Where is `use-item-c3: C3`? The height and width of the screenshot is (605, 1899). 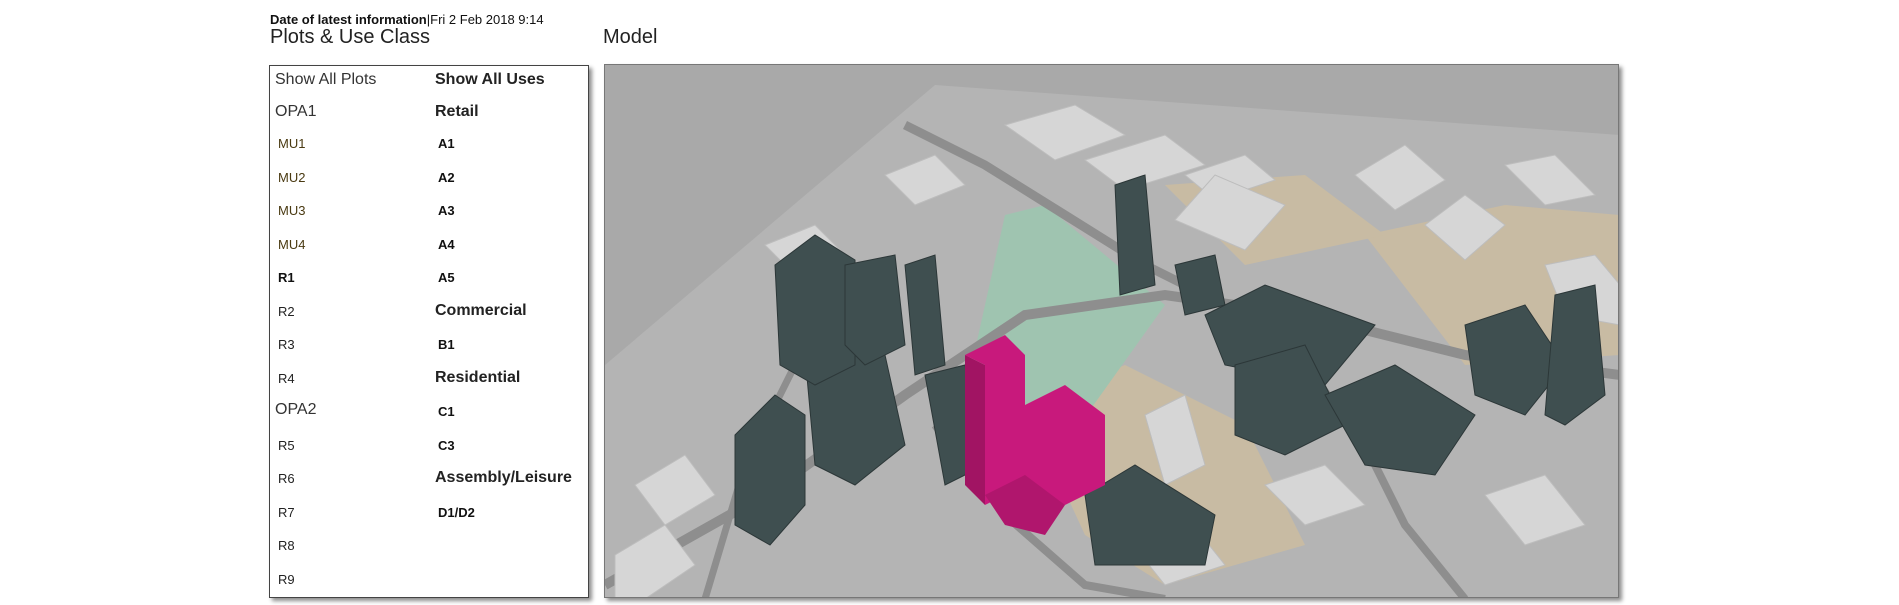
use-item-c3: C3 is located at coordinates (446, 445).